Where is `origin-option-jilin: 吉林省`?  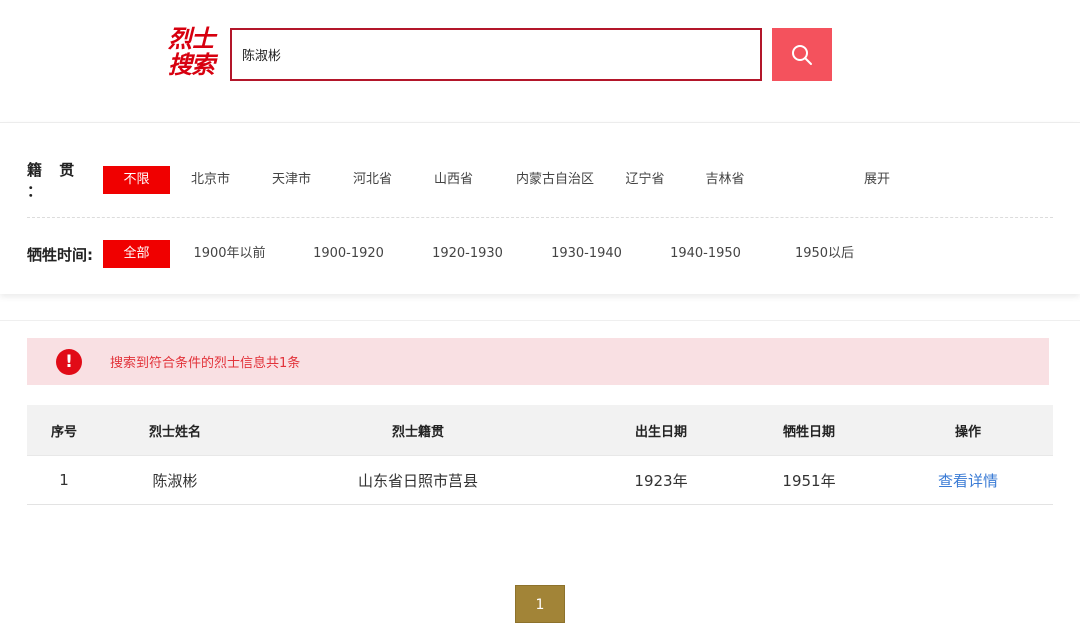 origin-option-jilin: 吉林省 is located at coordinates (725, 180).